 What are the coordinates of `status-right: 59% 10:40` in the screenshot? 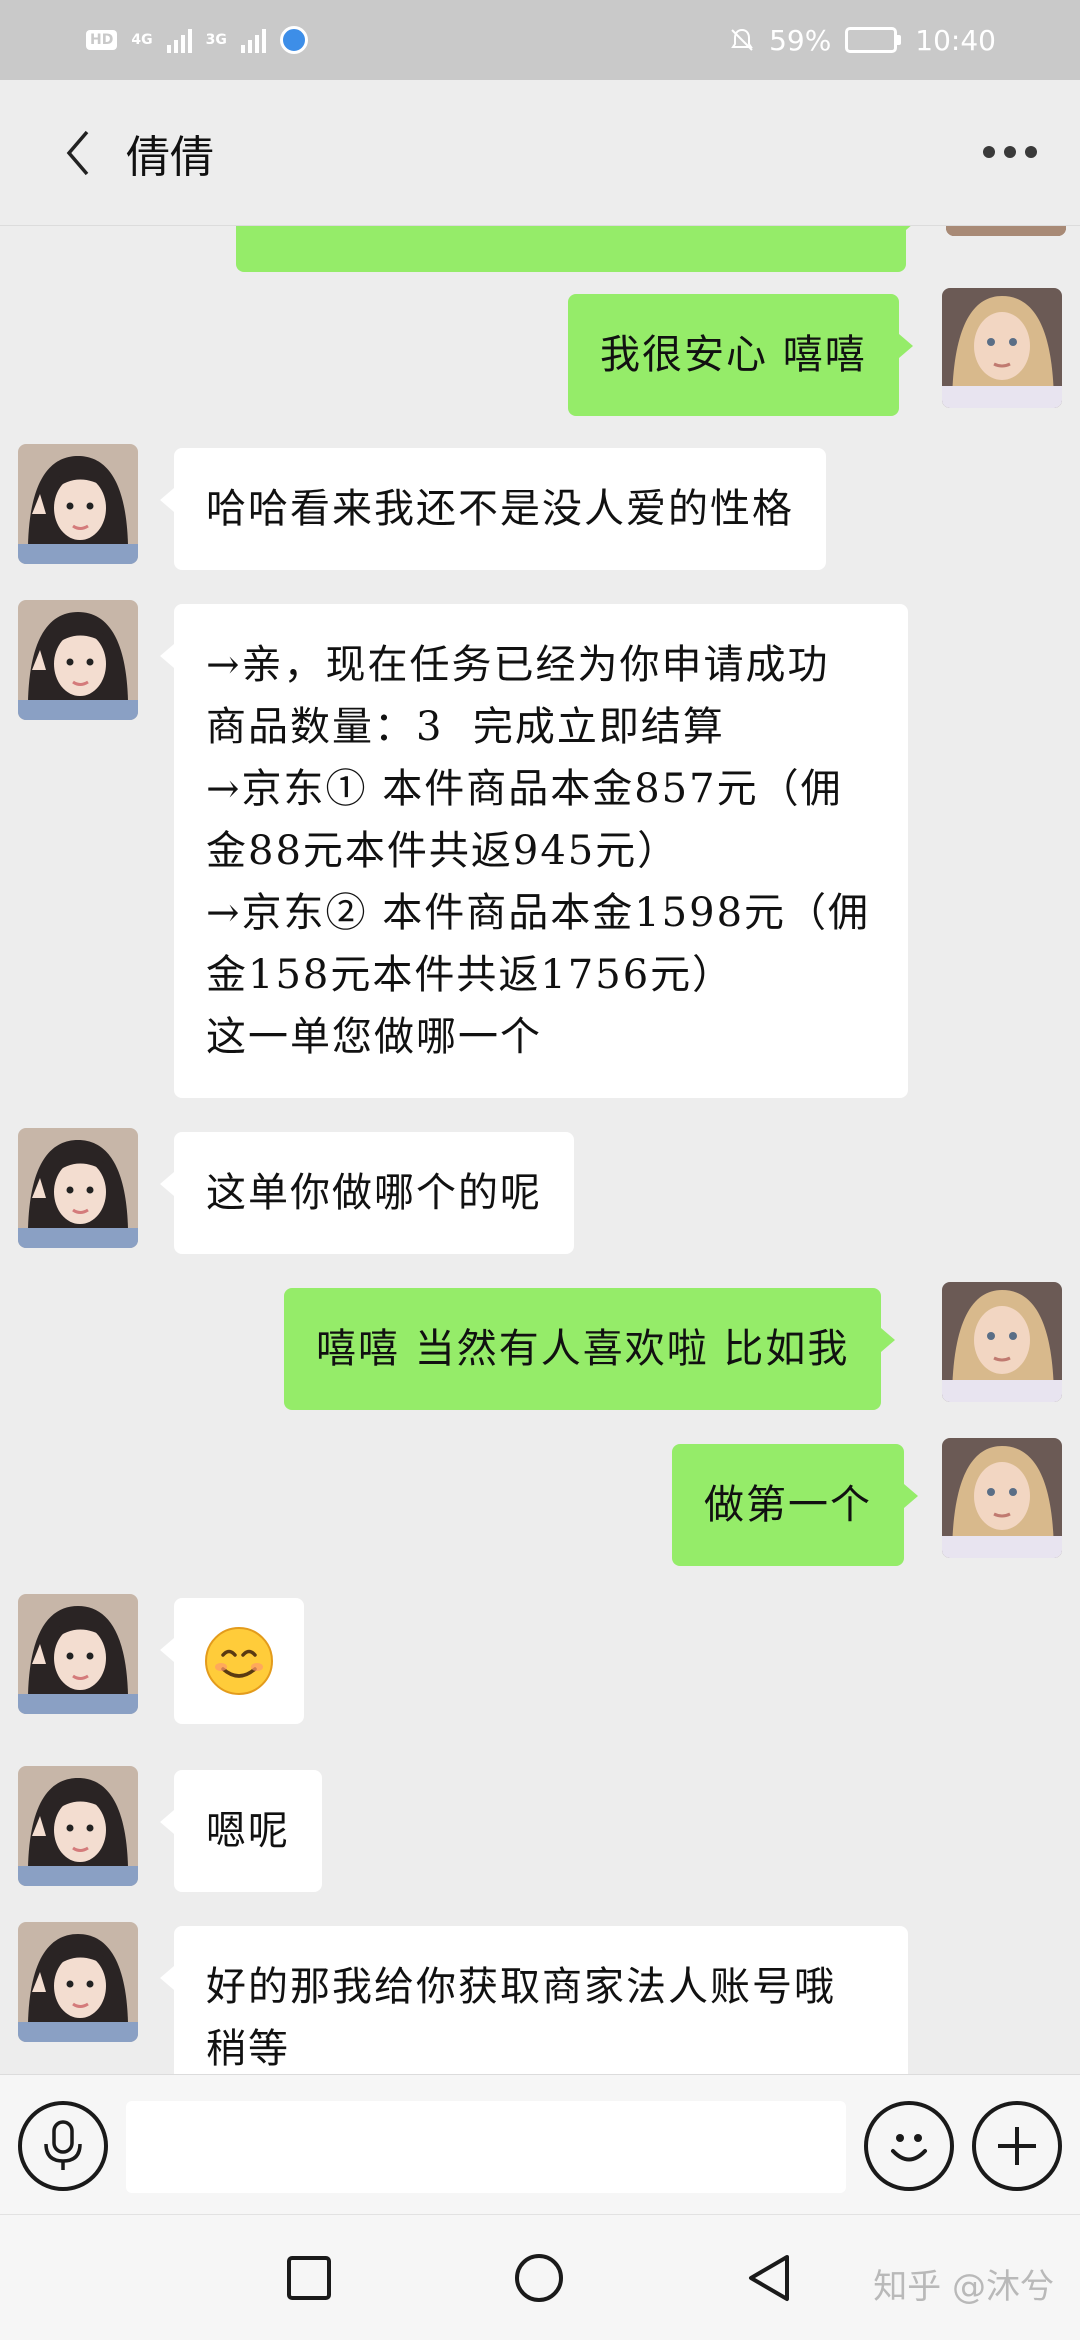 It's located at (862, 40).